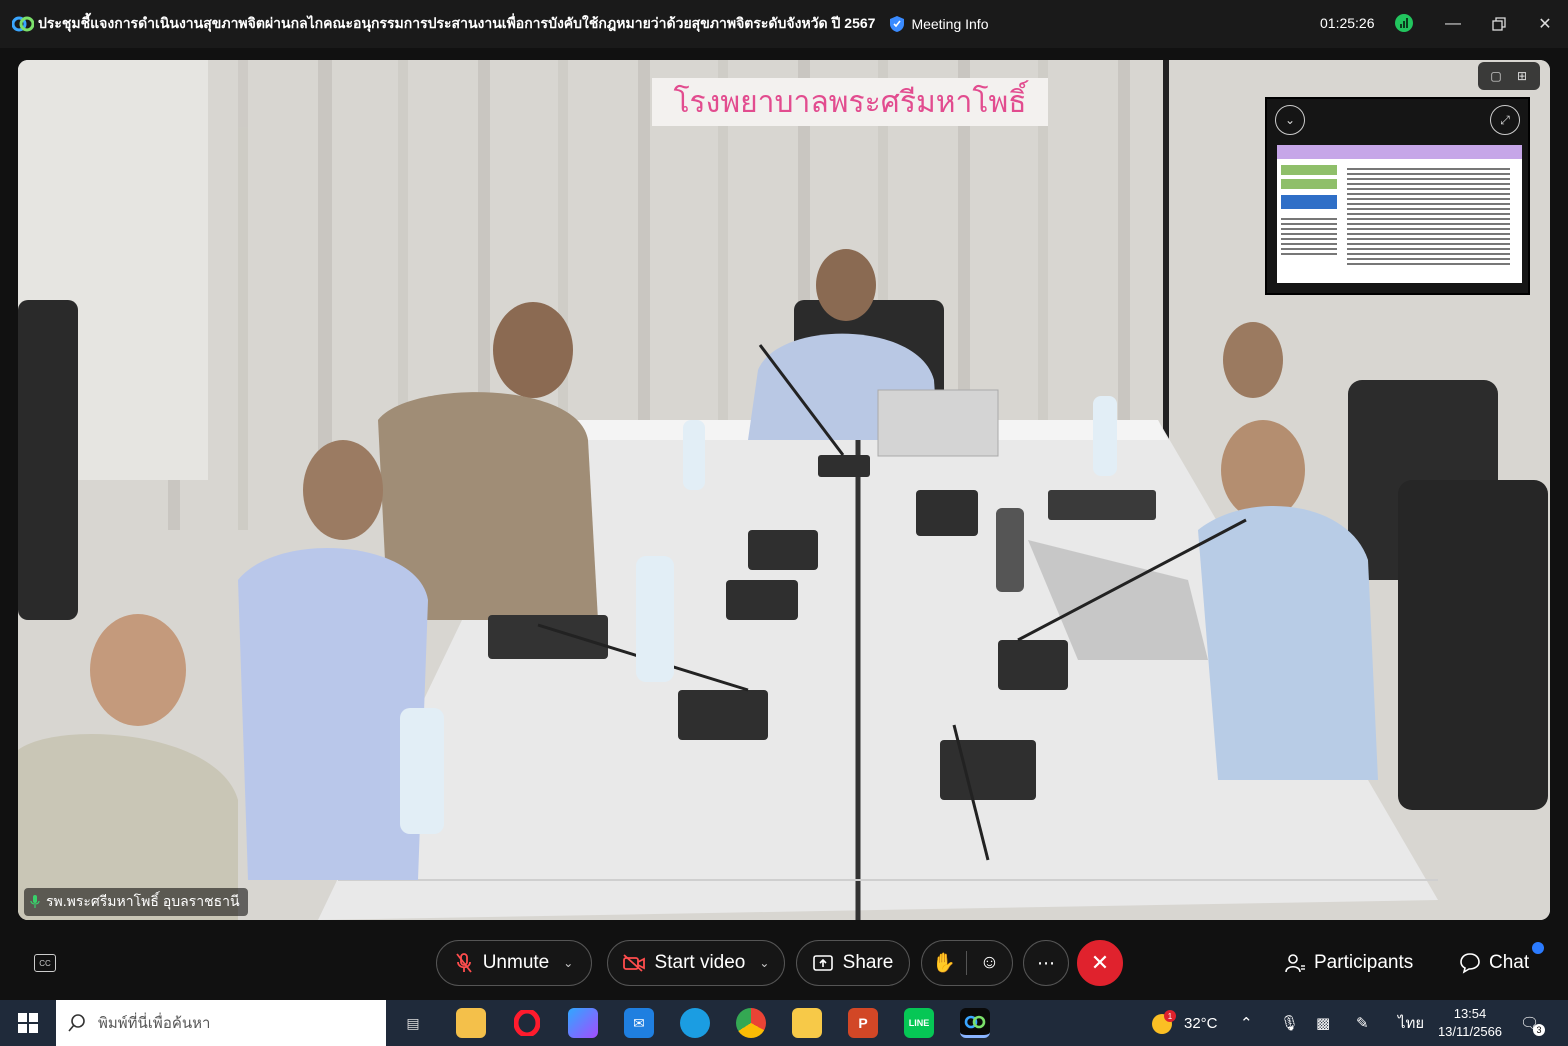  Describe the element at coordinates (1364, 962) in the screenshot. I see `participants-label: Participants` at that location.